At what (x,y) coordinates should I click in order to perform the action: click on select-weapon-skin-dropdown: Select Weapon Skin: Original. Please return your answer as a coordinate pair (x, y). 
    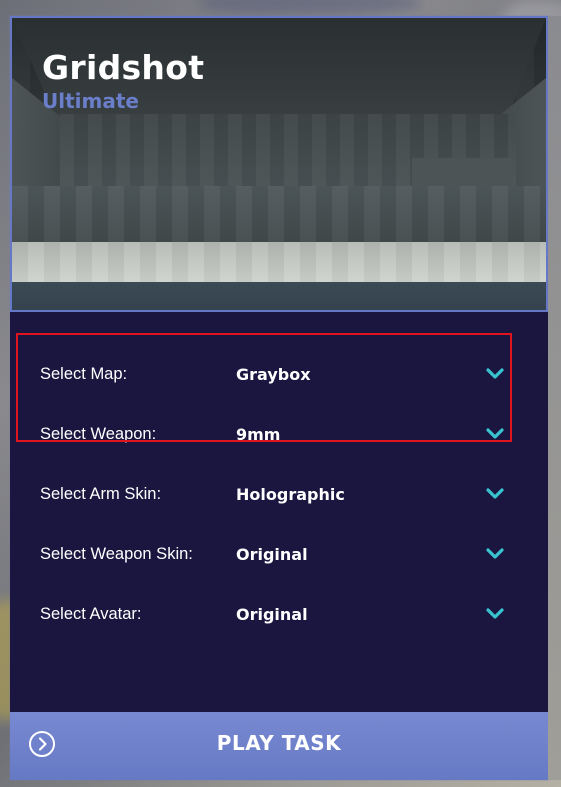
    Looking at the image, I should click on (279, 554).